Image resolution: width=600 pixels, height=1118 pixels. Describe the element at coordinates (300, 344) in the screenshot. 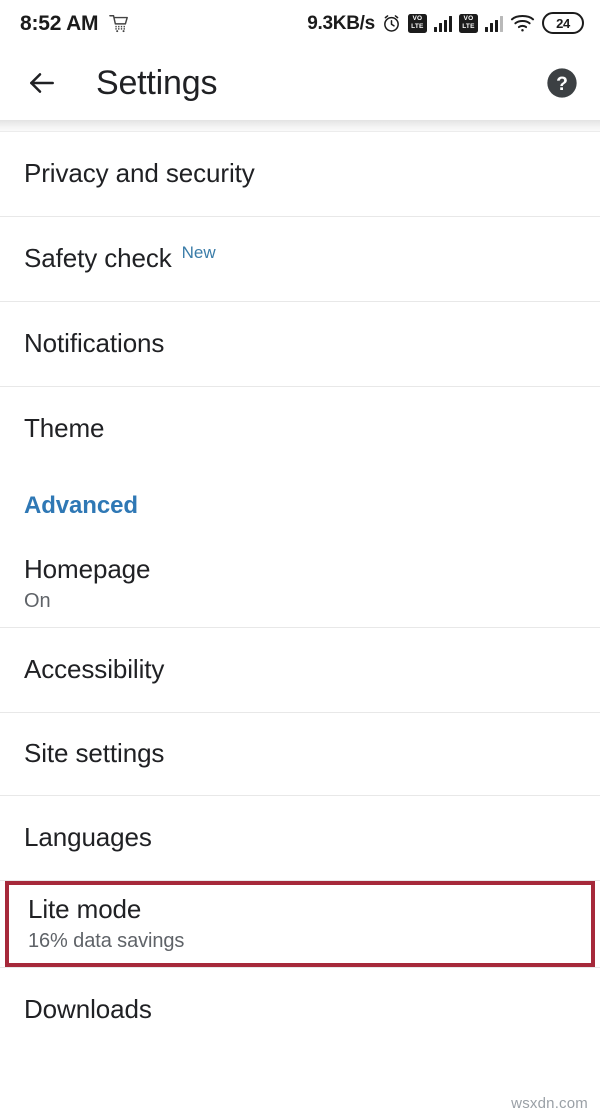

I see `settings-row-notifications: Notifications` at that location.